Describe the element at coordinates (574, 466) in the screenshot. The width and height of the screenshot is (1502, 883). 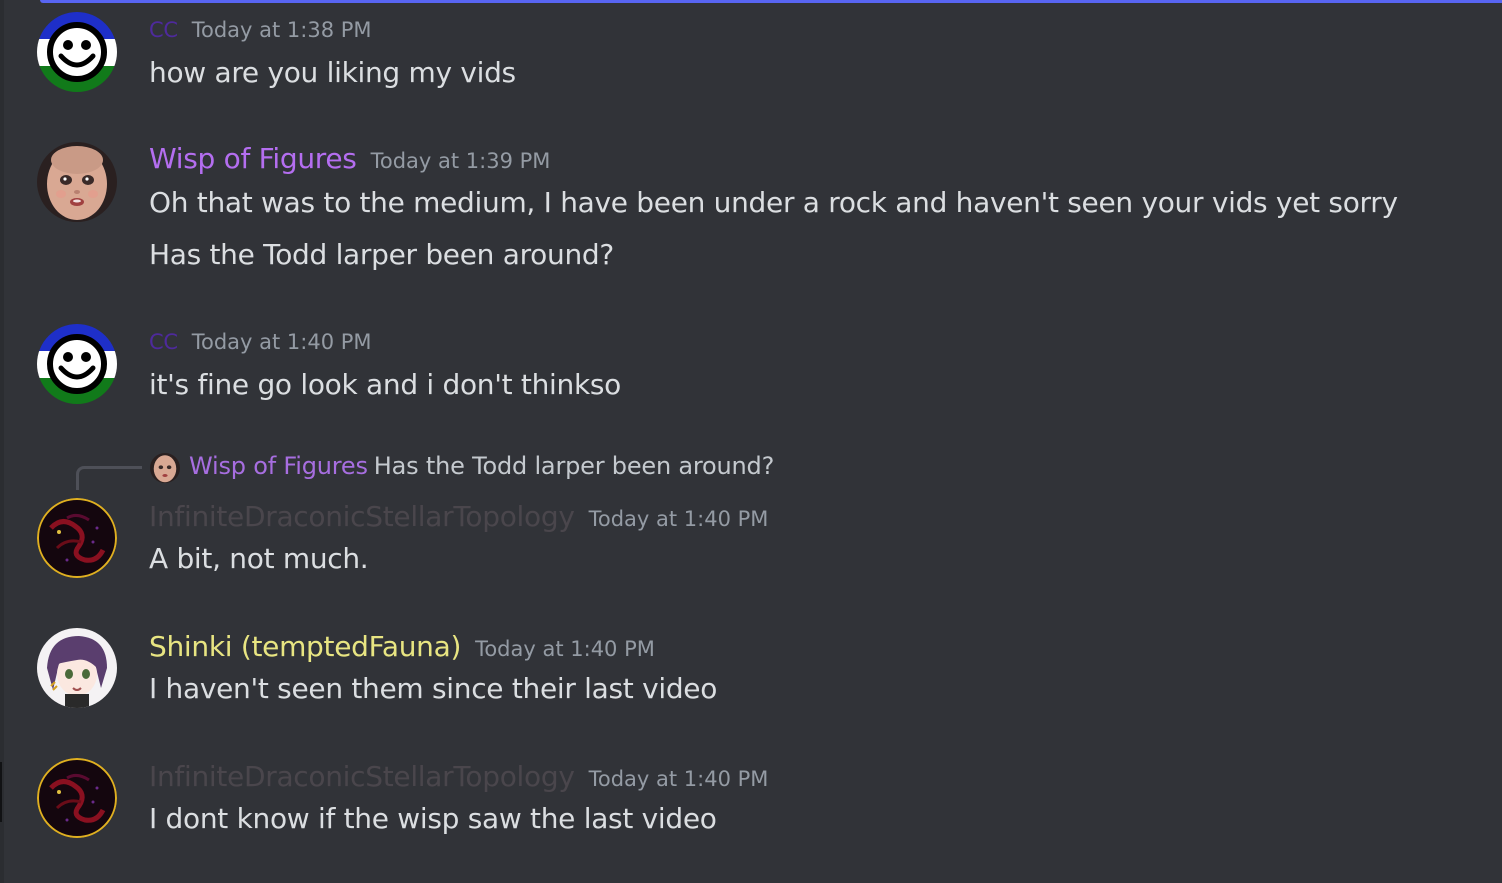
I see `reply-content: Has the Todd larper been around?` at that location.